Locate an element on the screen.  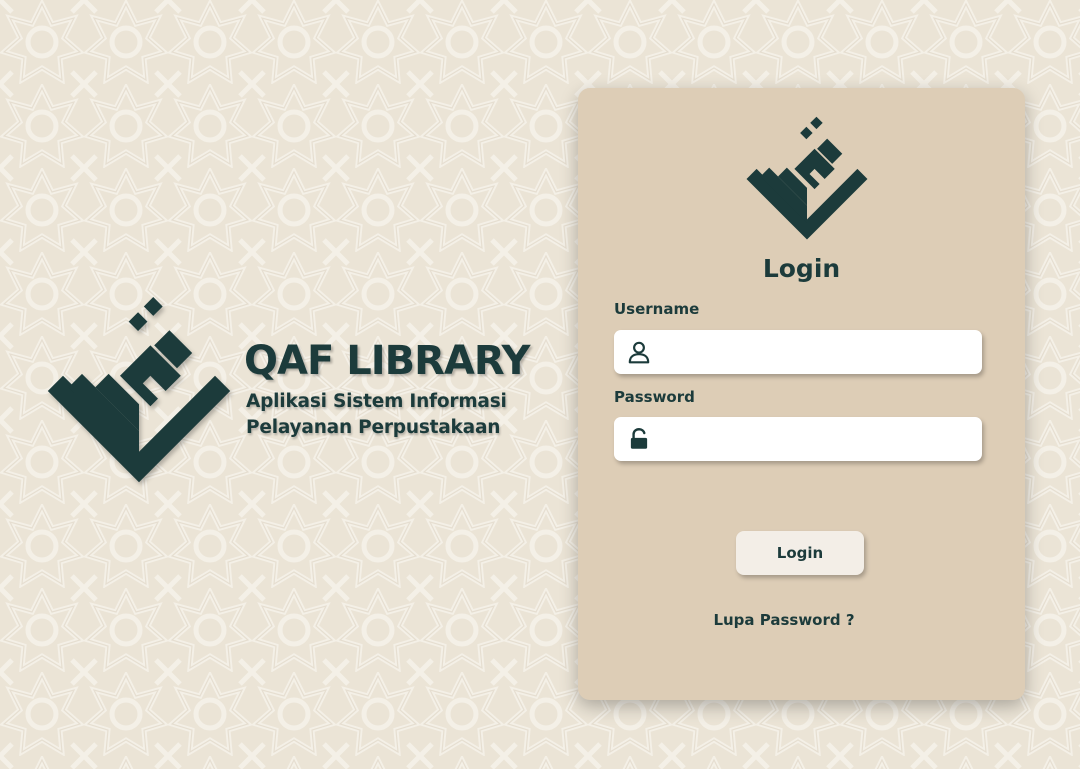
password-field-container is located at coordinates (798, 440).